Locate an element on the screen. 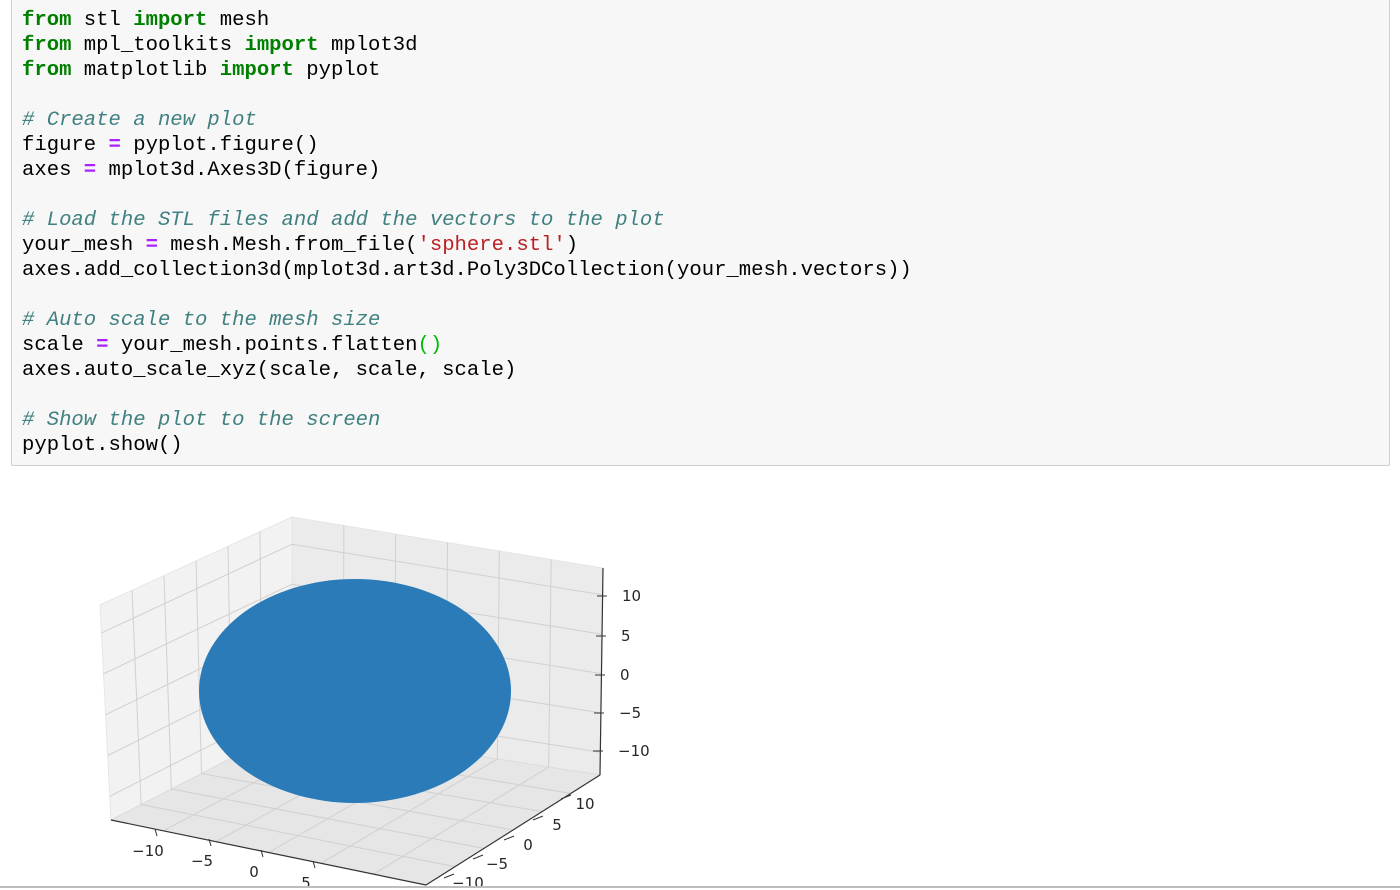  code-line: figure = pyplot.figure() is located at coordinates (467, 145).